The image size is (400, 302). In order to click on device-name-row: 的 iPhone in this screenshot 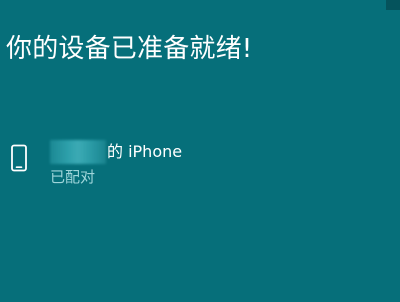, I will do `click(116, 152)`.